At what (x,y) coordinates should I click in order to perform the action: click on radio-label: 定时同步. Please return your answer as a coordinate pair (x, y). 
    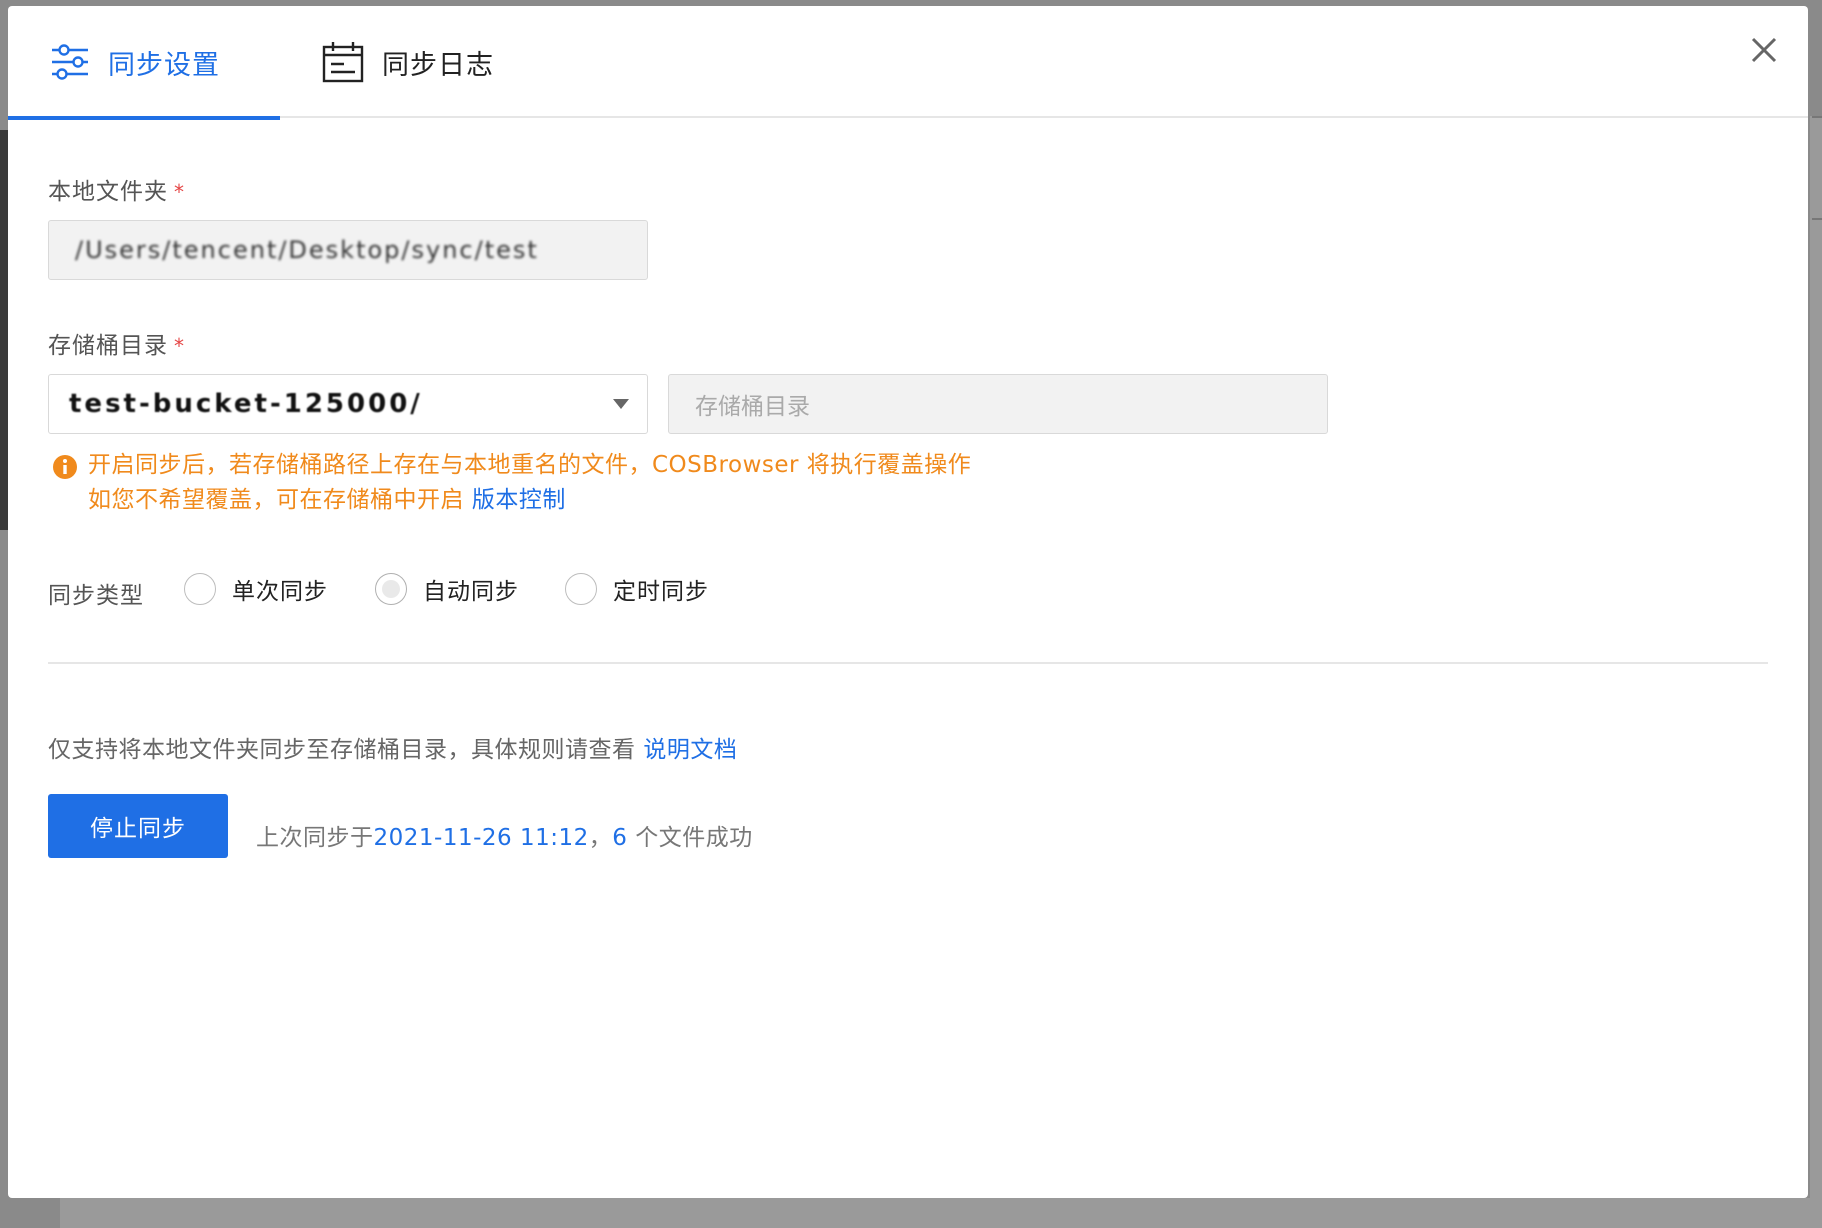
    Looking at the image, I should click on (661, 592).